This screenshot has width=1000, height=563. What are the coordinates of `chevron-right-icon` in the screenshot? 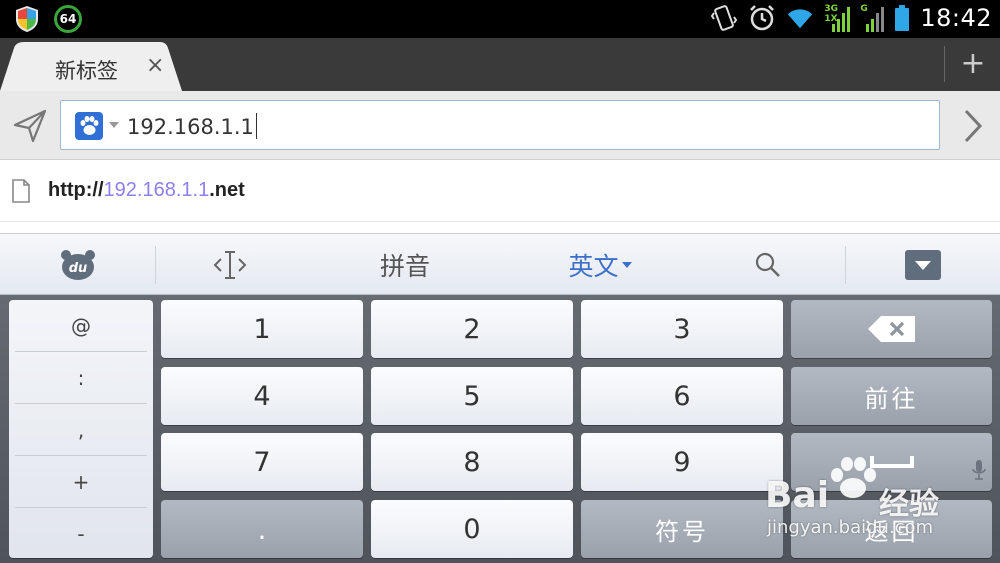 It's located at (973, 126).